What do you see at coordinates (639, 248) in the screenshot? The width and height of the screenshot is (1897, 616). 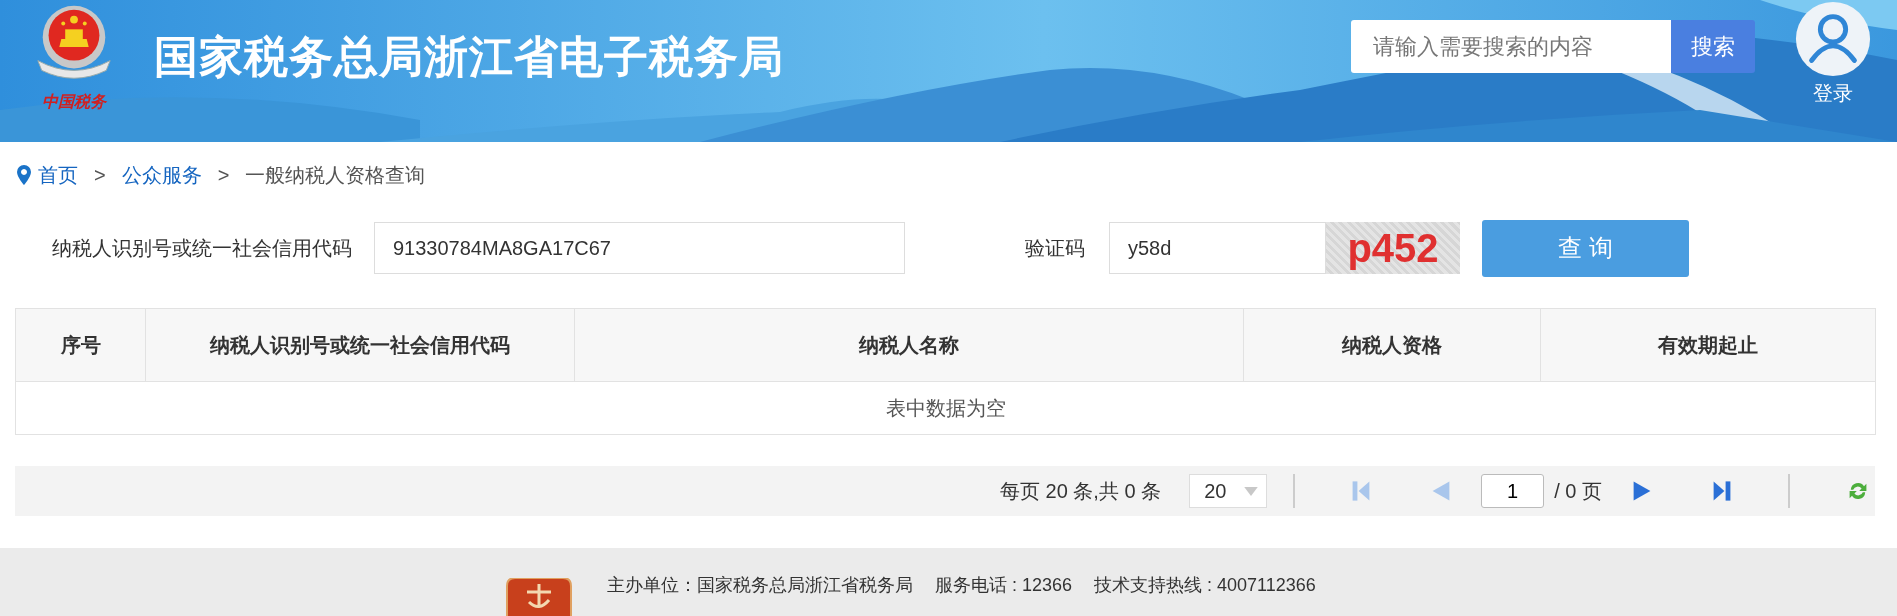 I see `taxpayer-id-field: 91330784MA8GA17C67` at bounding box center [639, 248].